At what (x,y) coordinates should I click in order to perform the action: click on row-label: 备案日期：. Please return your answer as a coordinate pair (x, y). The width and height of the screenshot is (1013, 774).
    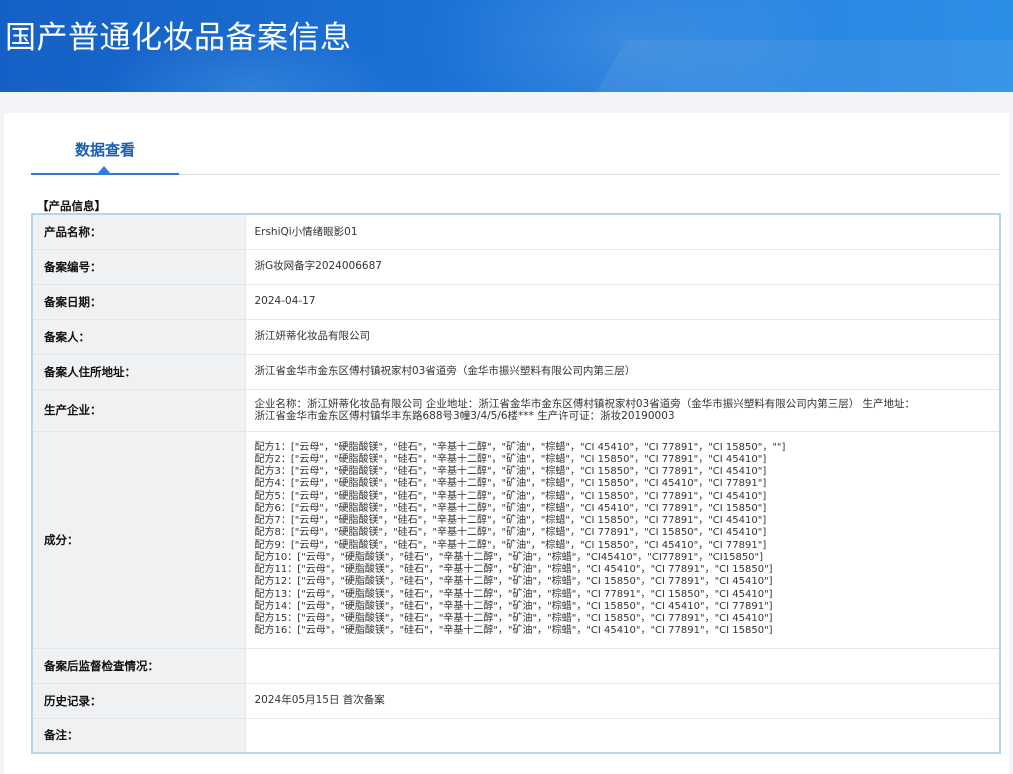
    Looking at the image, I should click on (139, 302).